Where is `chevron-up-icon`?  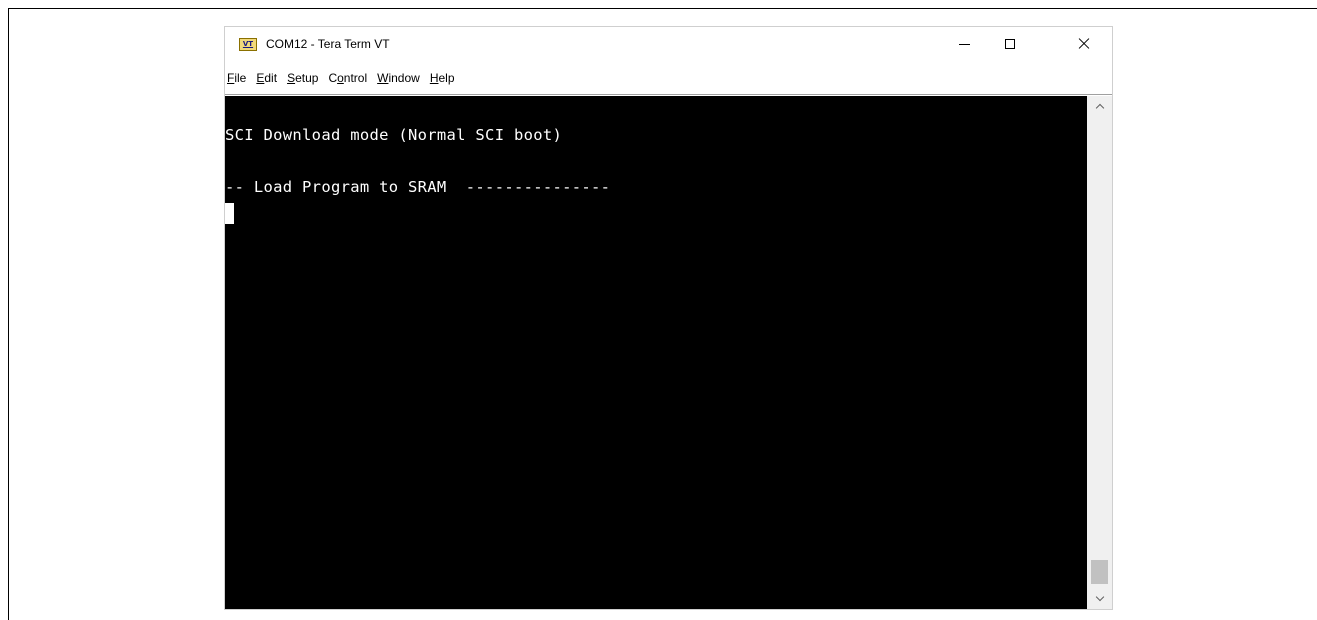 chevron-up-icon is located at coordinates (1099, 108).